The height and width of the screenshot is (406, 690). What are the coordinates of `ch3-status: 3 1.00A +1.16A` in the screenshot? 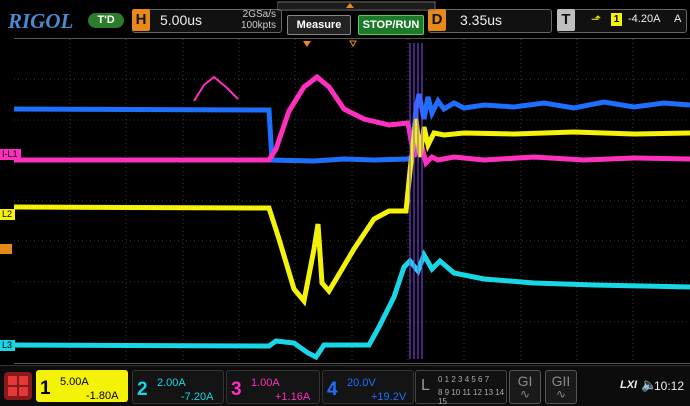 It's located at (273, 387).